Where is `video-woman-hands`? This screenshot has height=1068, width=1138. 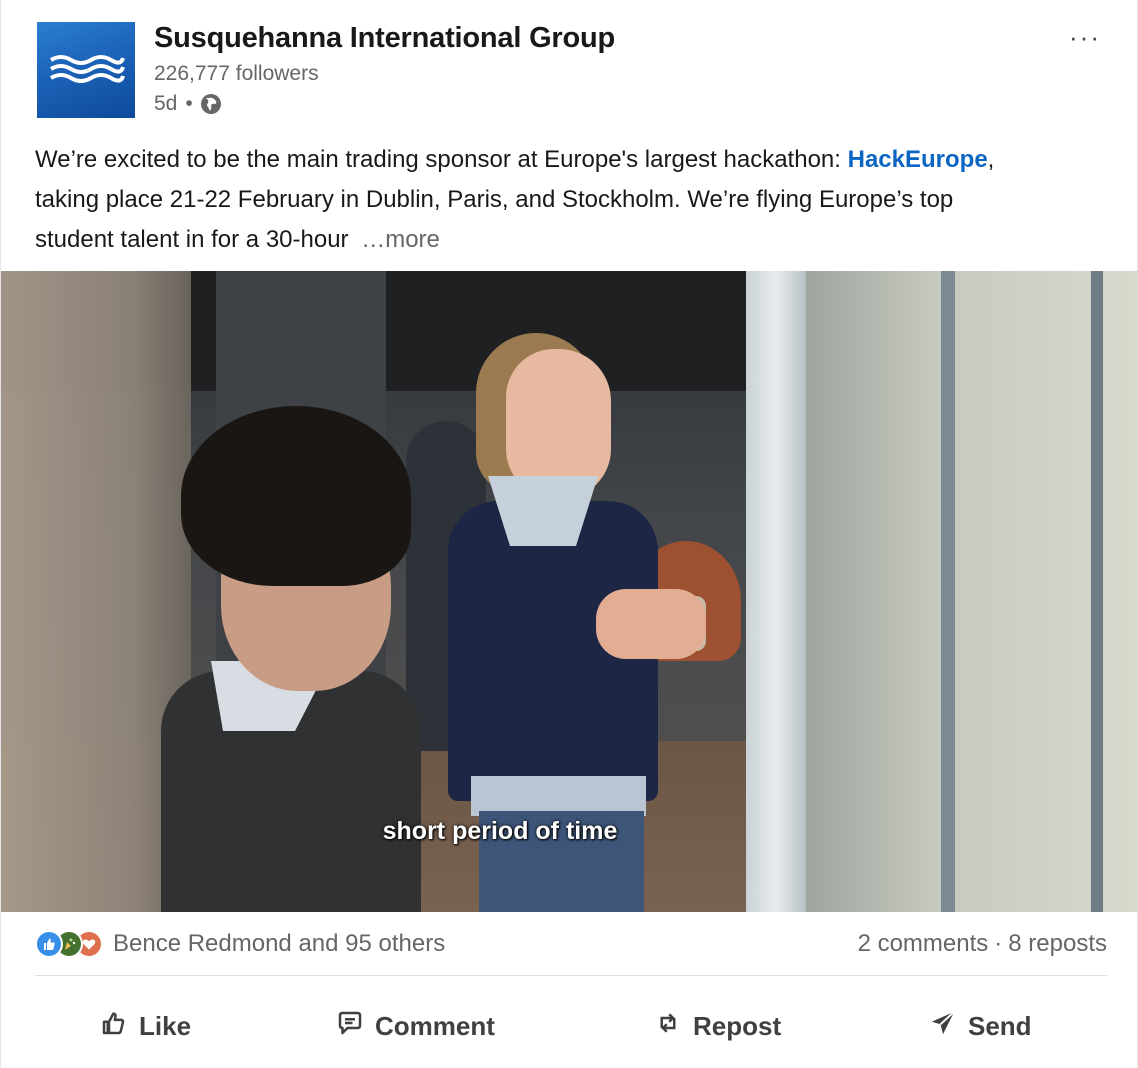
video-woman-hands is located at coordinates (651, 624).